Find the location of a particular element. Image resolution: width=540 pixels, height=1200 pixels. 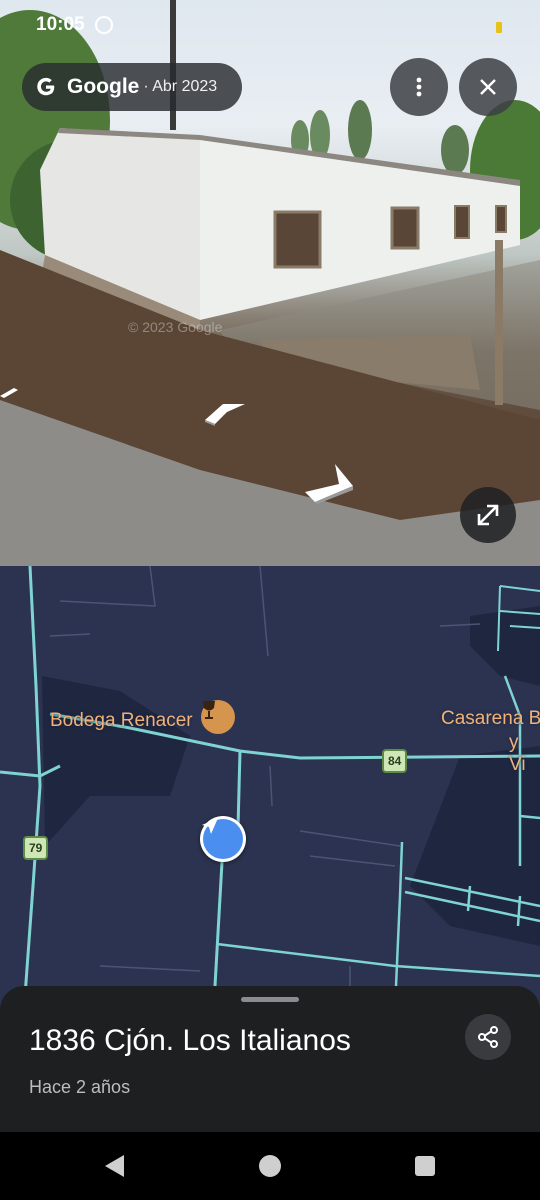

share-icon is located at coordinates (488, 1037).